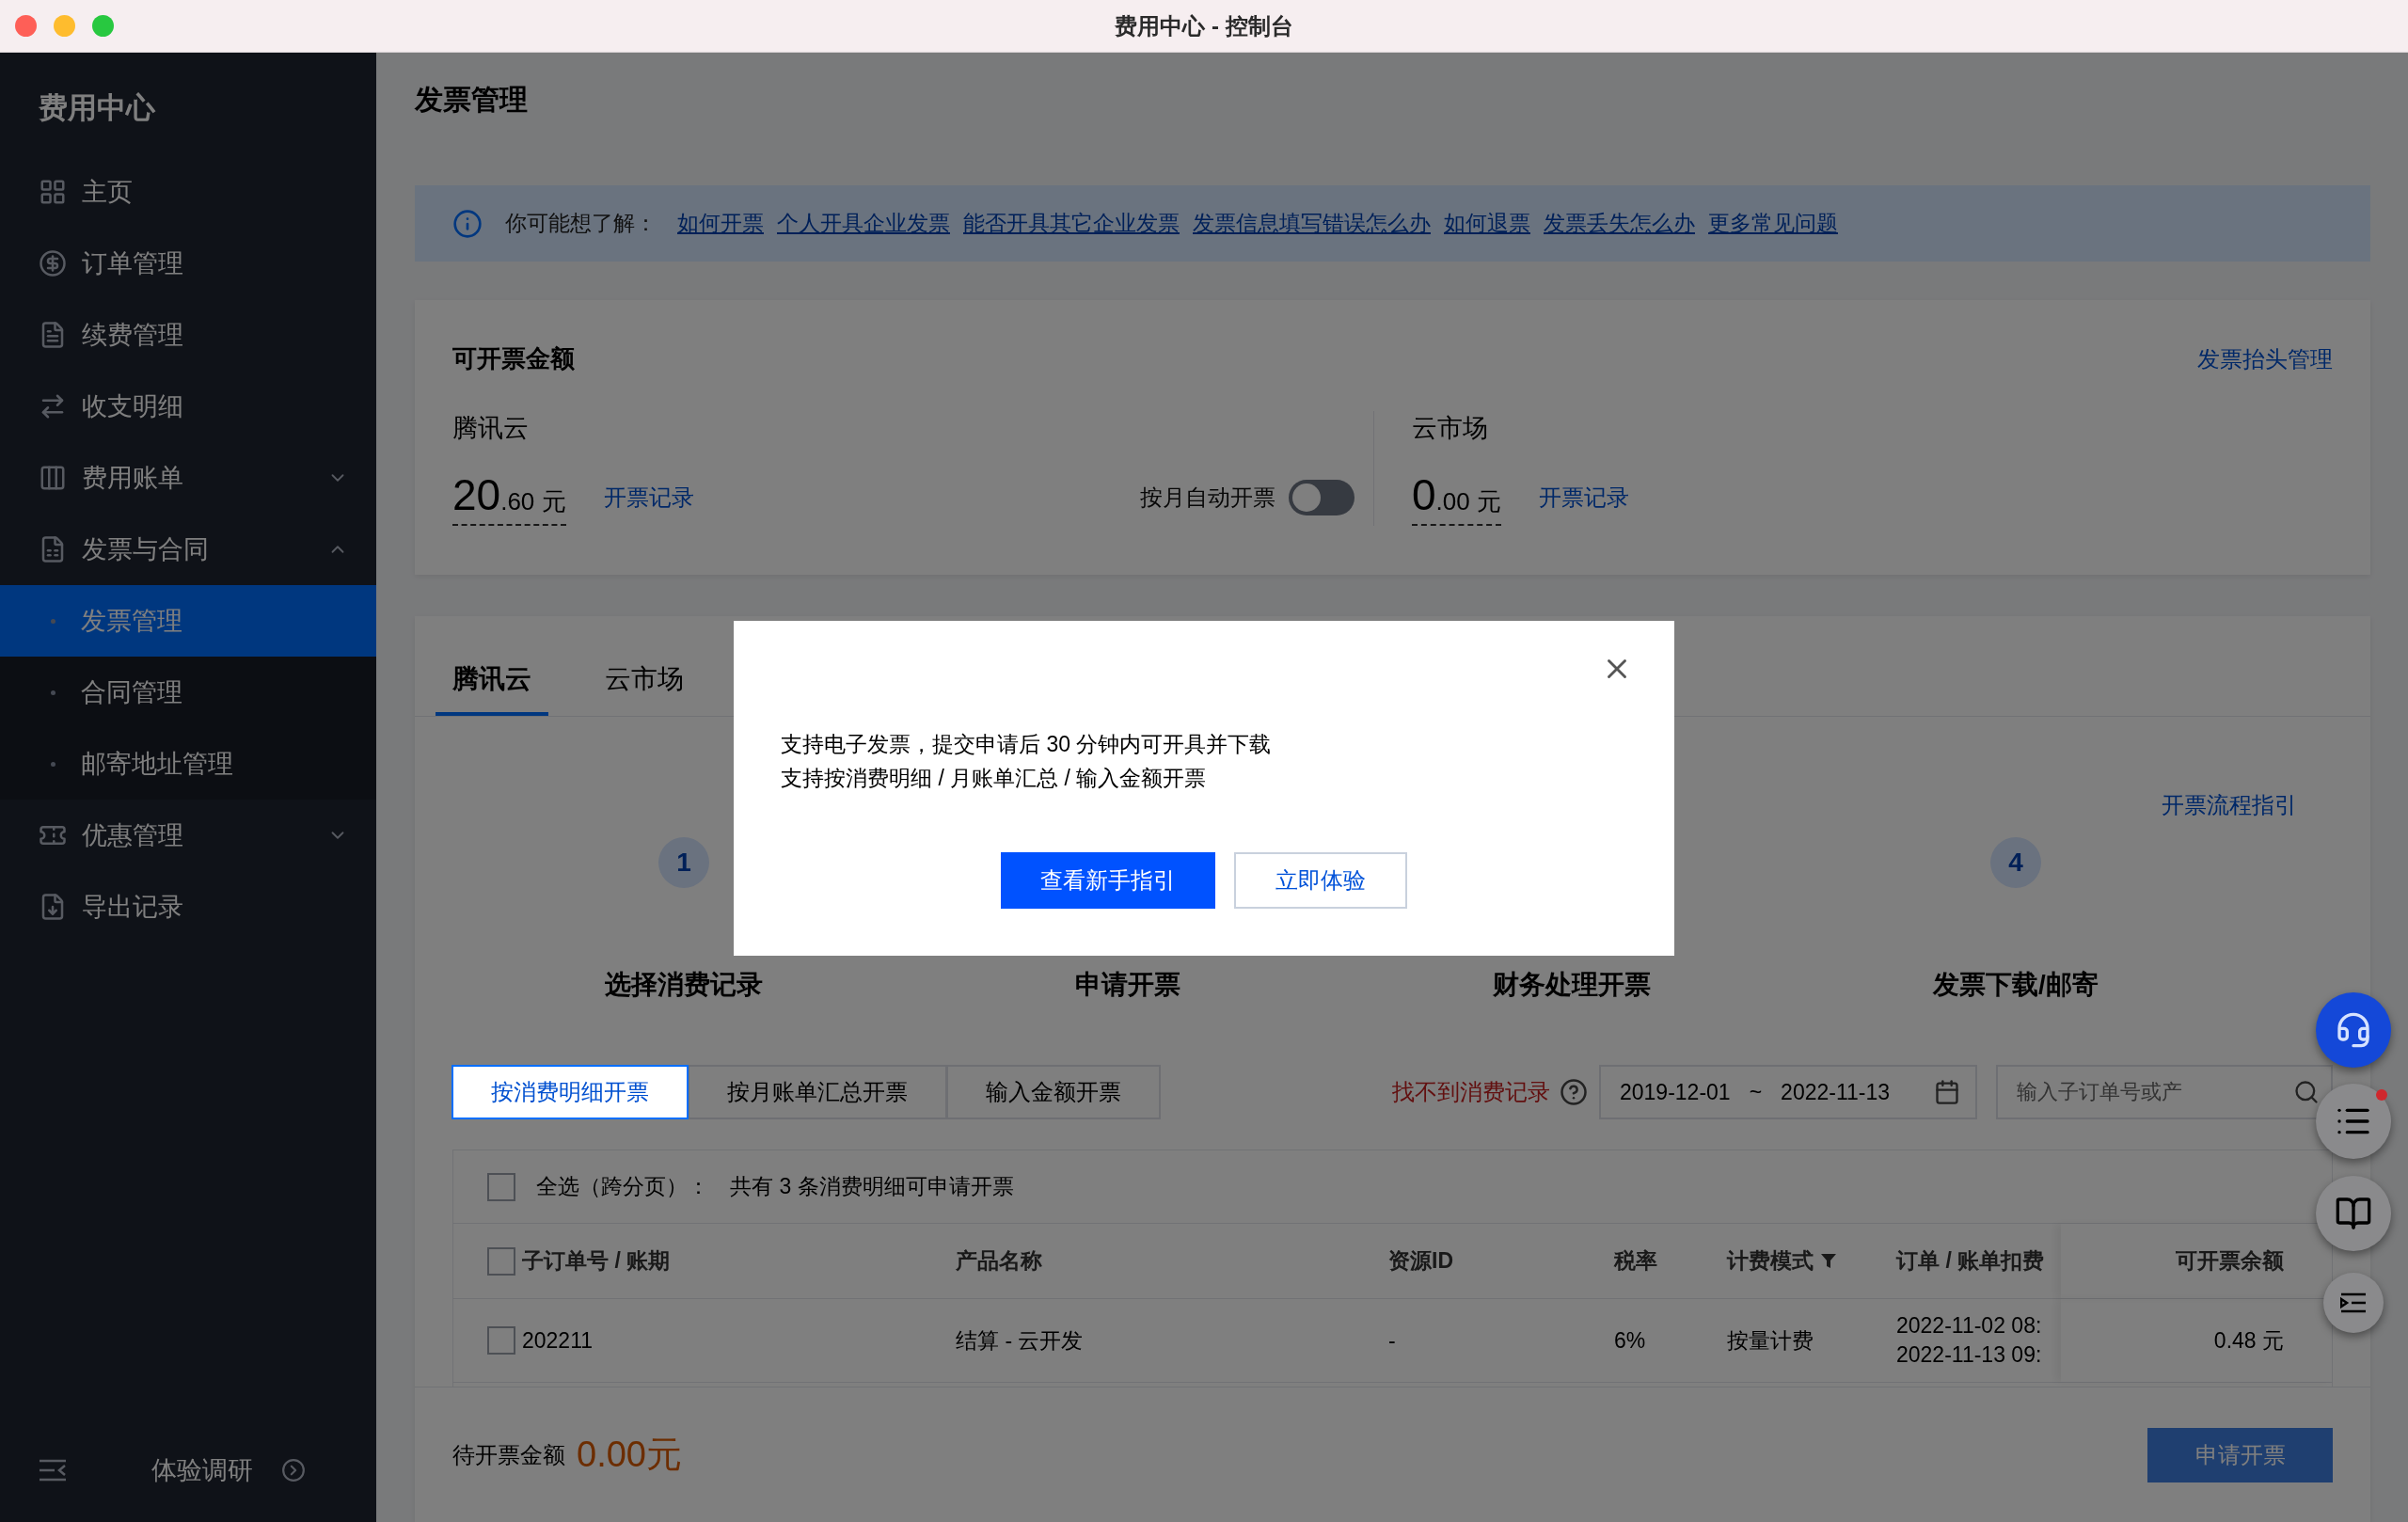 The image size is (2408, 1522). What do you see at coordinates (188, 335) in the screenshot?
I see `nav-item: 续费管理` at bounding box center [188, 335].